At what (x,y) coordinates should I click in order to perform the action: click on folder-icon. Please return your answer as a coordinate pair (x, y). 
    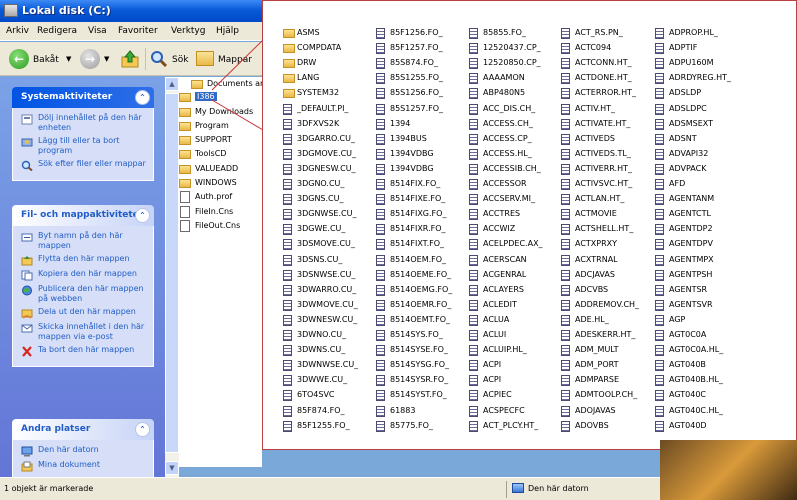
    Looking at the image, I should click on (289, 33).